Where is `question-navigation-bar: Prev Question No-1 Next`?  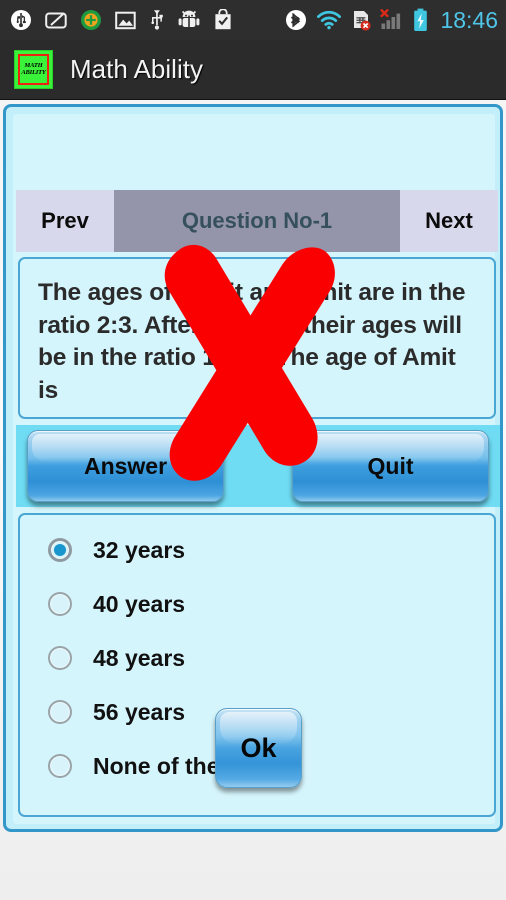
question-navigation-bar: Prev Question No-1 Next is located at coordinates (257, 221).